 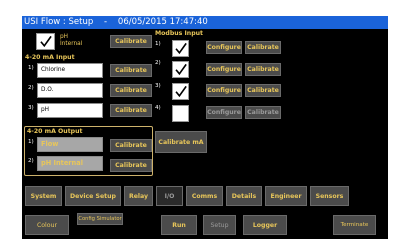 What do you see at coordinates (263, 47) in the screenshot?
I see `modbus-row-1-calibrate-button: Calibrate` at bounding box center [263, 47].